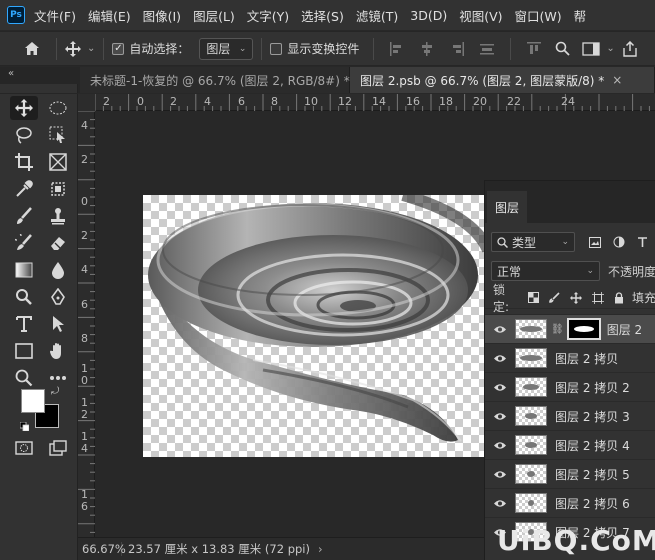 Image resolution: width=655 pixels, height=560 pixels. I want to click on lock-all-icon, so click(619, 297).